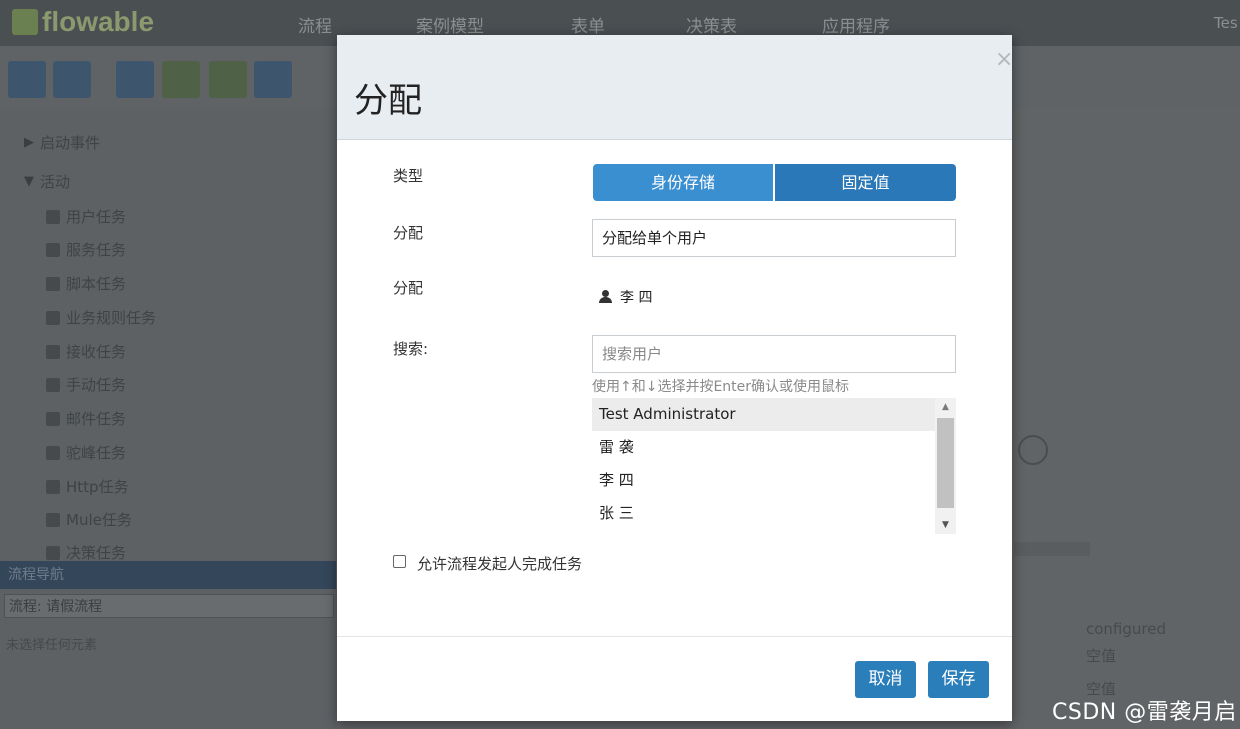  Describe the element at coordinates (228, 79) in the screenshot. I see `paste-icon` at that location.